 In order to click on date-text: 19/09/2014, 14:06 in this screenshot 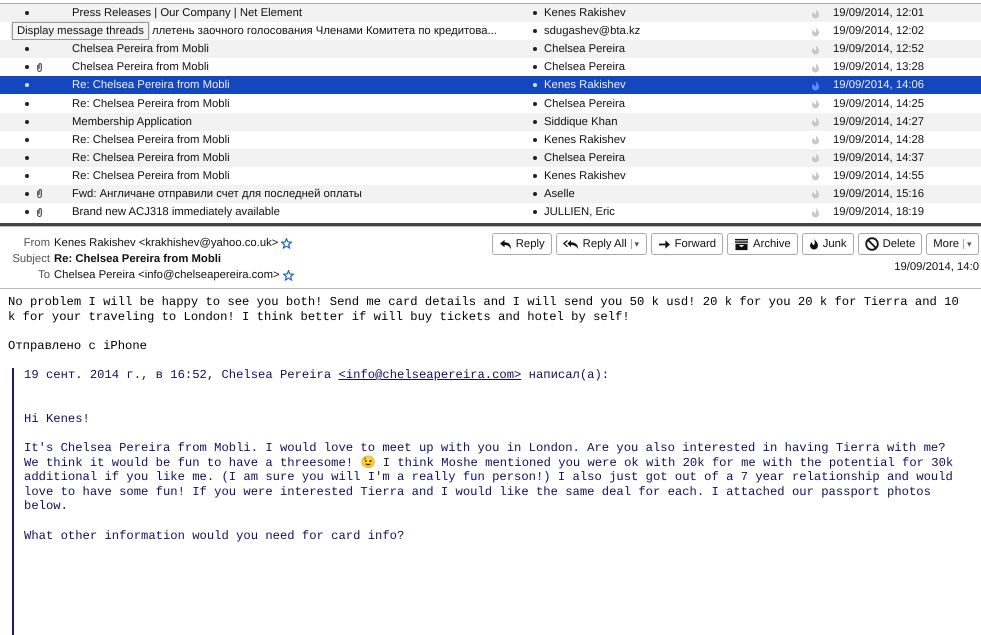, I will do `click(879, 85)`.